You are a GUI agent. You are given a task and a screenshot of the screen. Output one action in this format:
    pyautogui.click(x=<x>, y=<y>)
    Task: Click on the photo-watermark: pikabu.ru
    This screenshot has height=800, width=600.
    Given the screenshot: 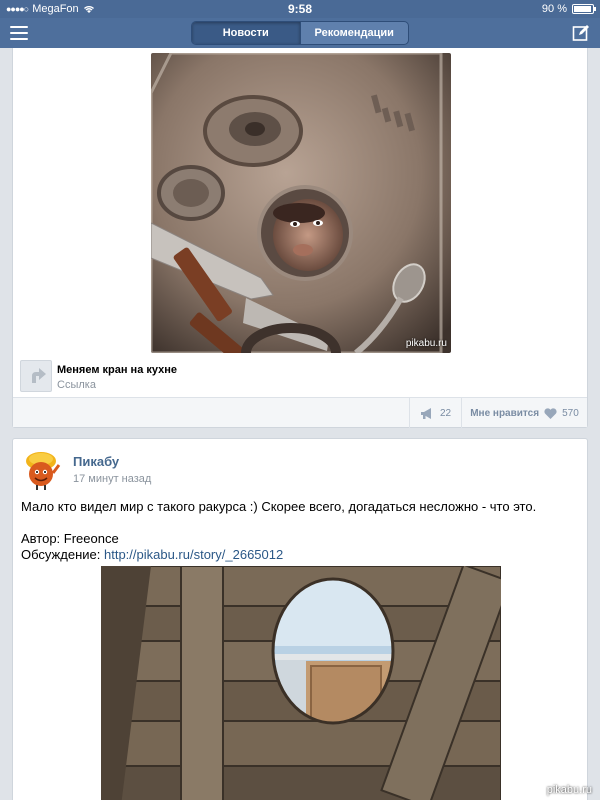 What is the action you would take?
    pyautogui.click(x=426, y=343)
    